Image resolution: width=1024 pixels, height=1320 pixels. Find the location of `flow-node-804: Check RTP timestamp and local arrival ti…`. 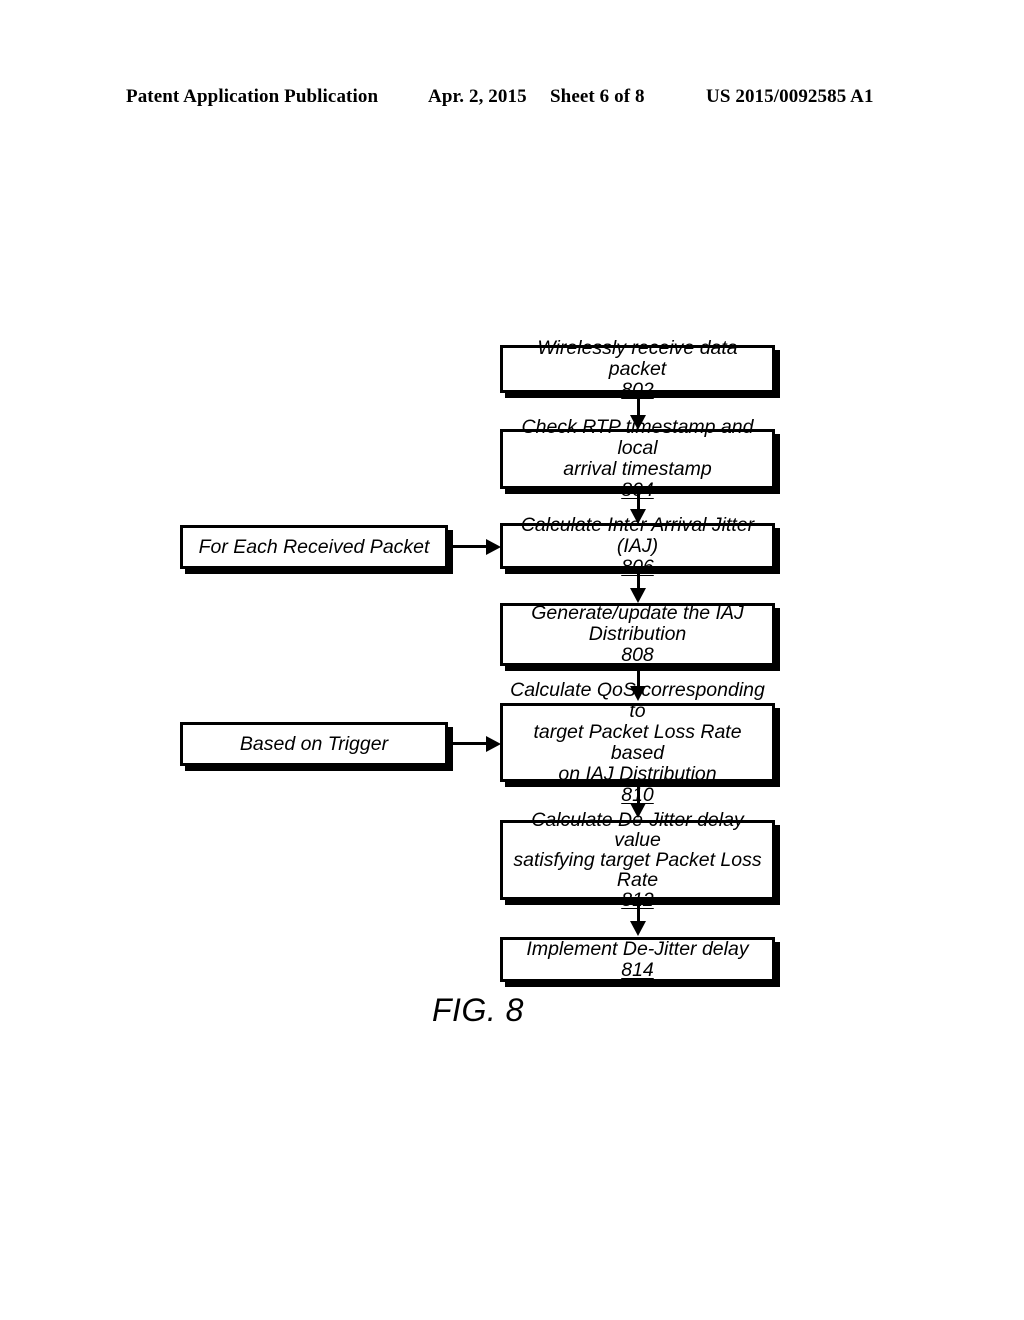

flow-node-804: Check RTP timestamp and local arrival ti… is located at coordinates (637, 459).